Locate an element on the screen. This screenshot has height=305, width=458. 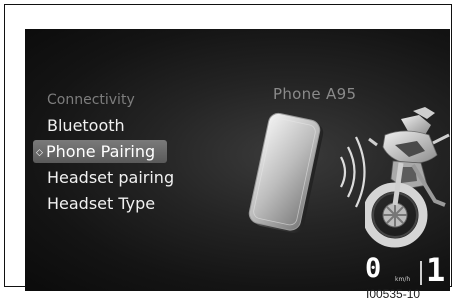
menu-header: Connectivity is located at coordinates (91, 100).